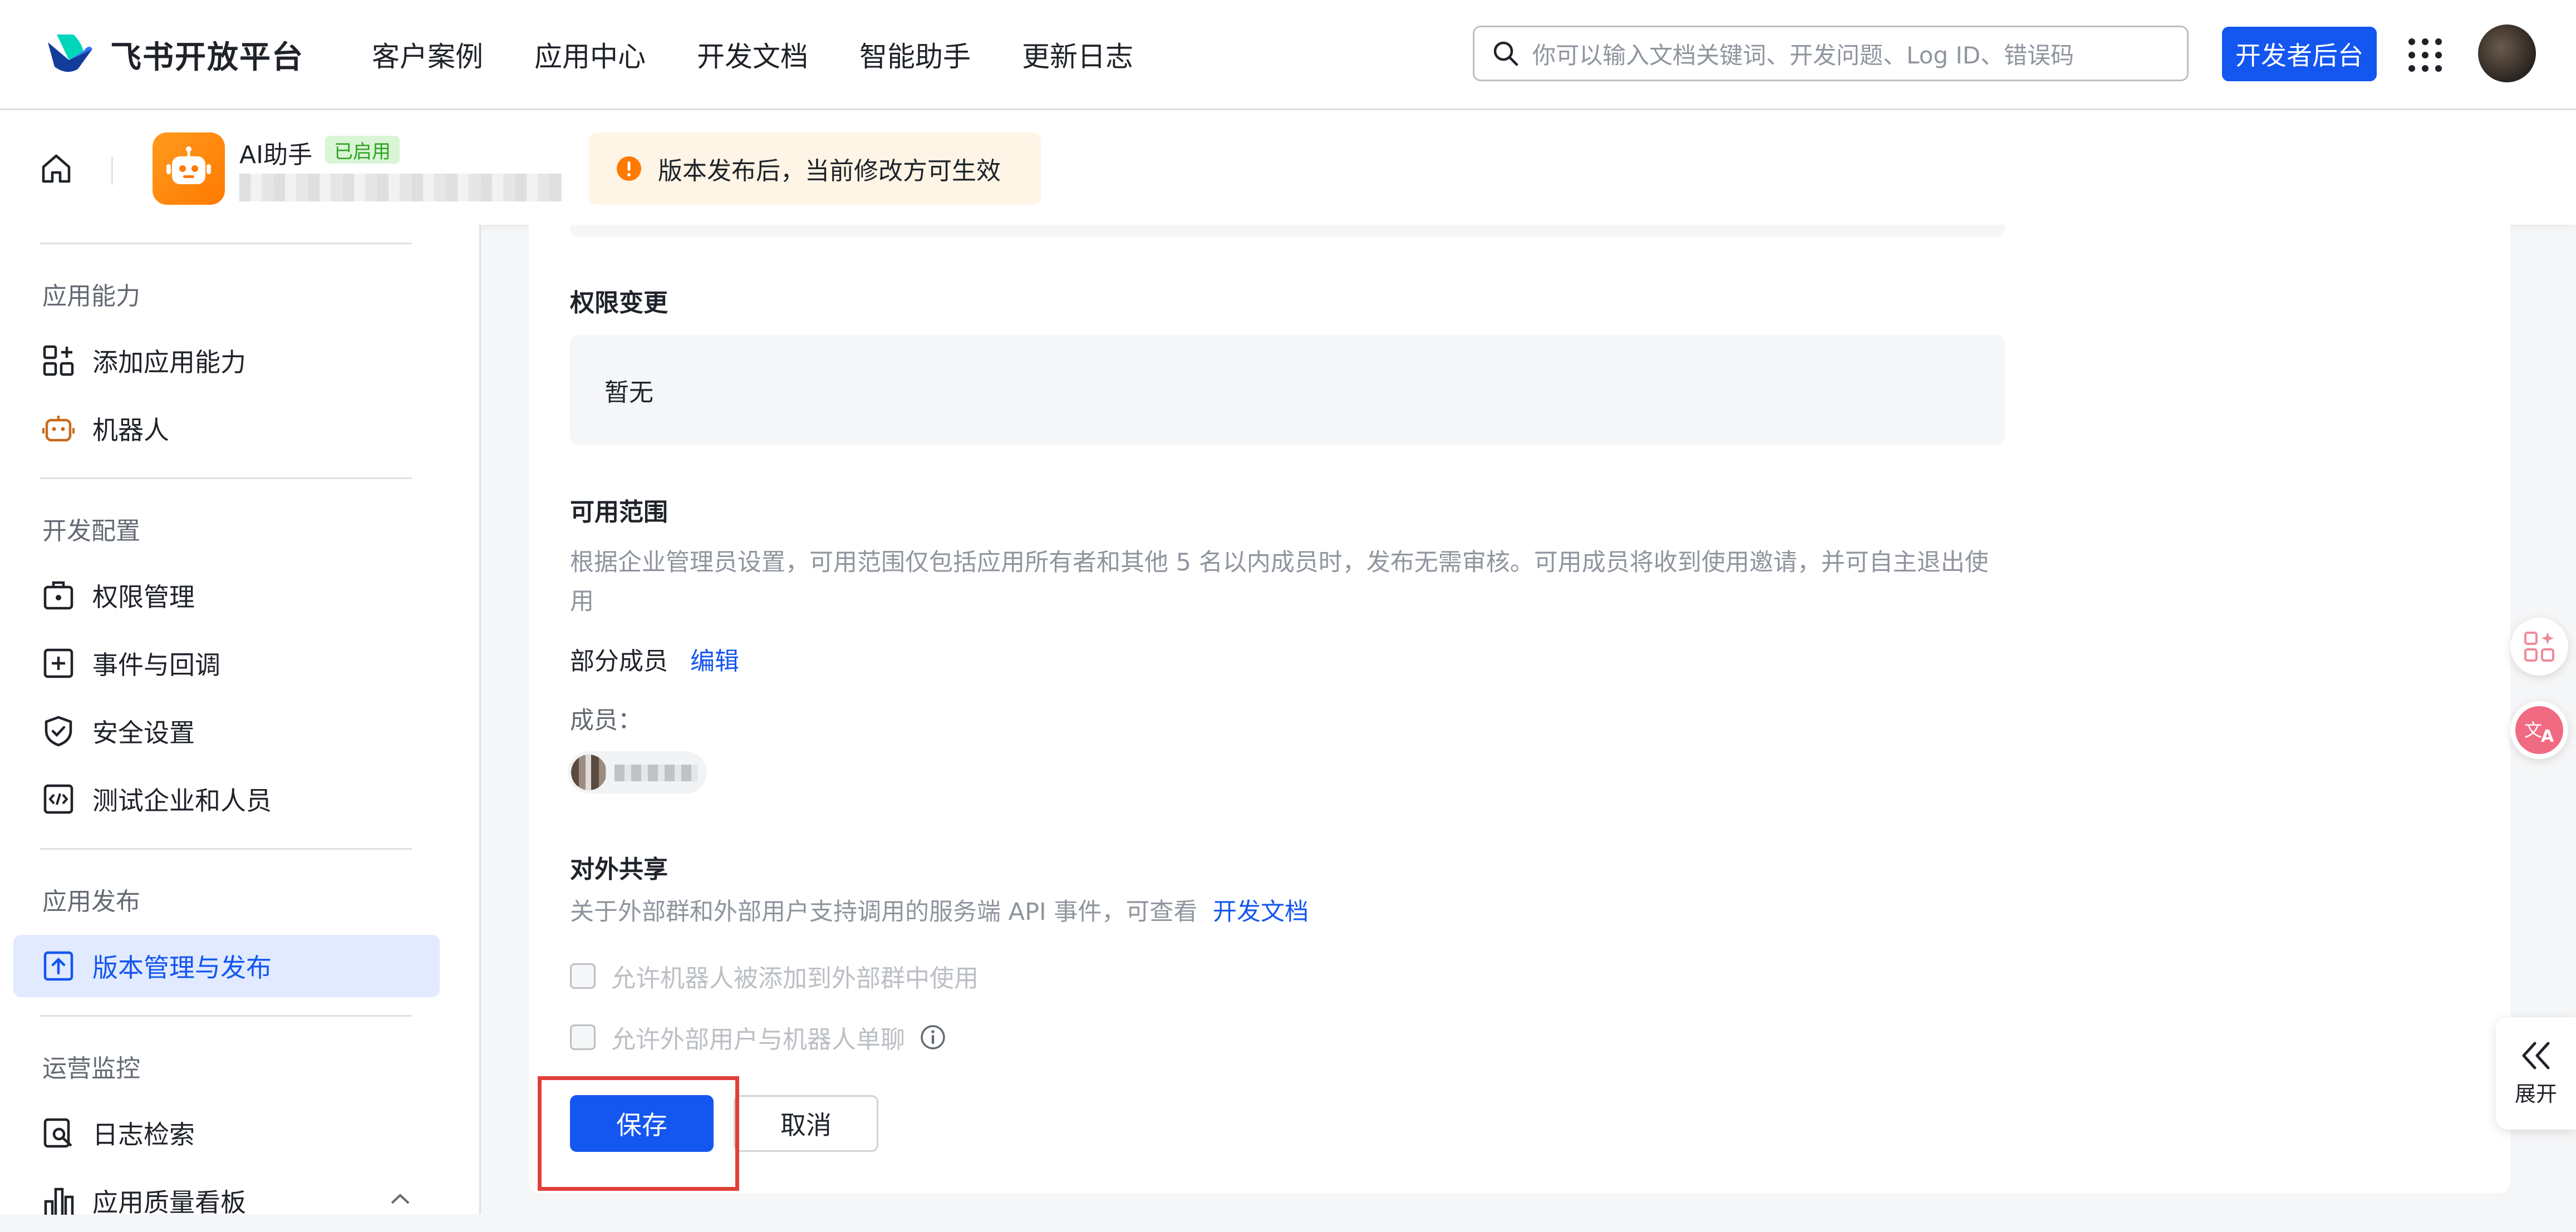 Image resolution: width=2576 pixels, height=1232 pixels. What do you see at coordinates (182, 801) in the screenshot?
I see `sidebar-item-label: 测试企业和人员` at bounding box center [182, 801].